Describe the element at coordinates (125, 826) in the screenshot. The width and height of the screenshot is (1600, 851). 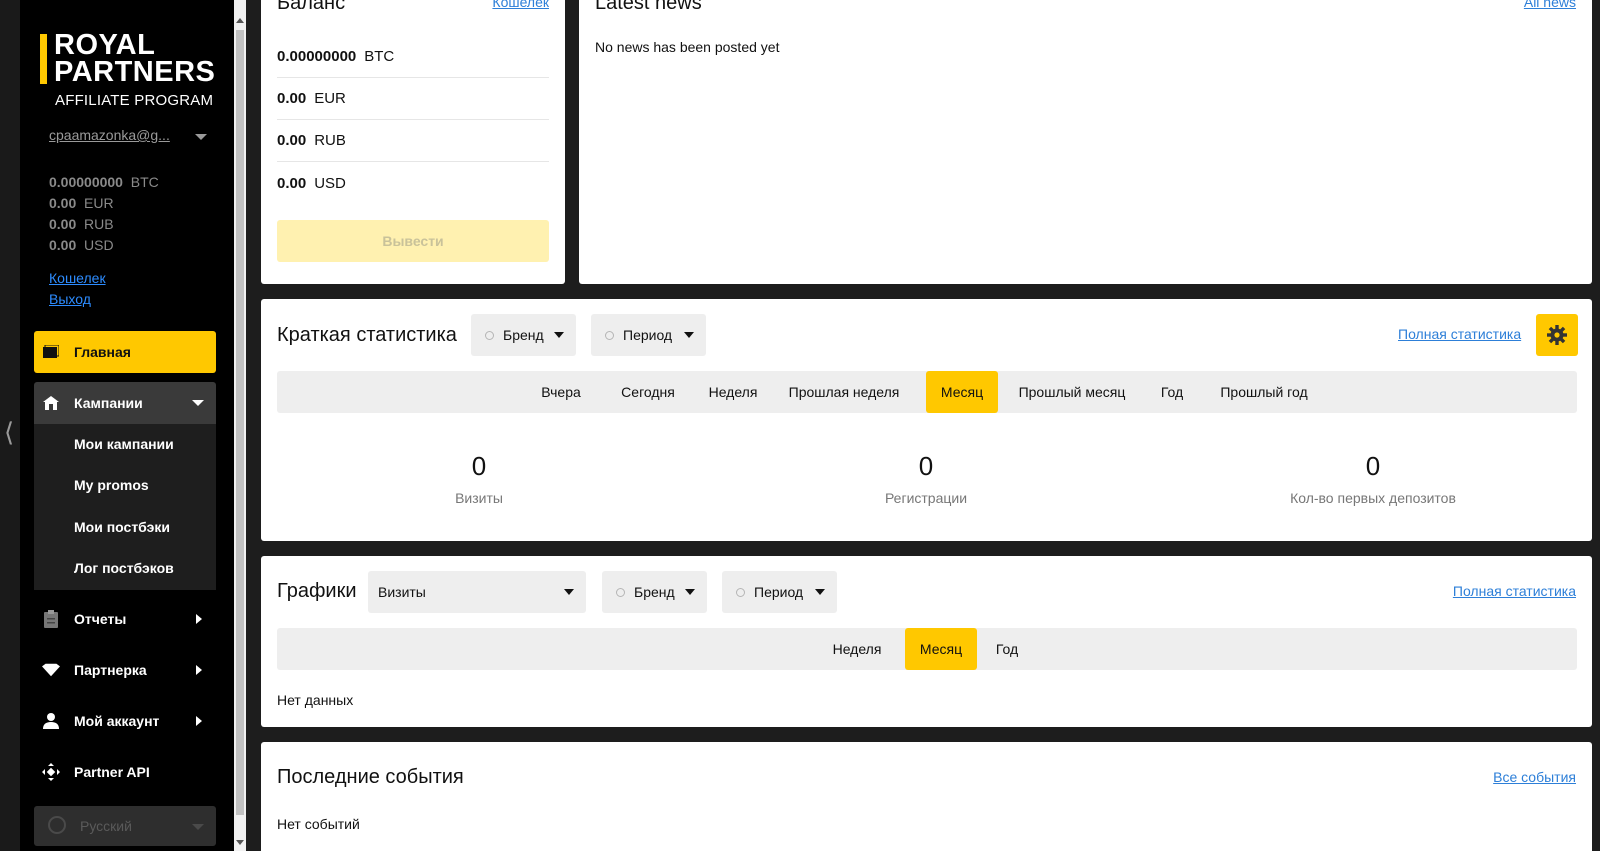
I see `language-select: Русский` at that location.